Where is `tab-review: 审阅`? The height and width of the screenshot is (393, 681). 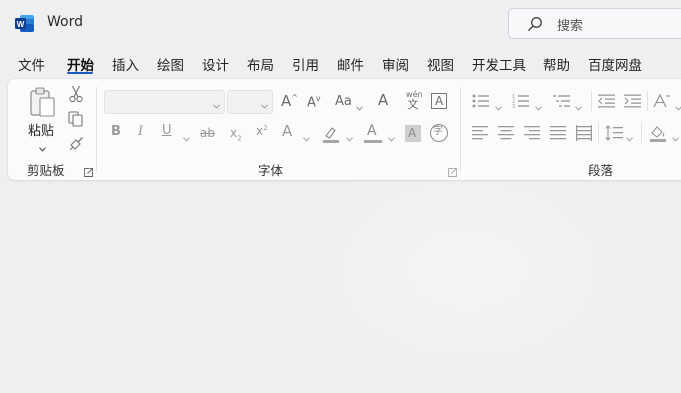 tab-review: 审阅 is located at coordinates (395, 64).